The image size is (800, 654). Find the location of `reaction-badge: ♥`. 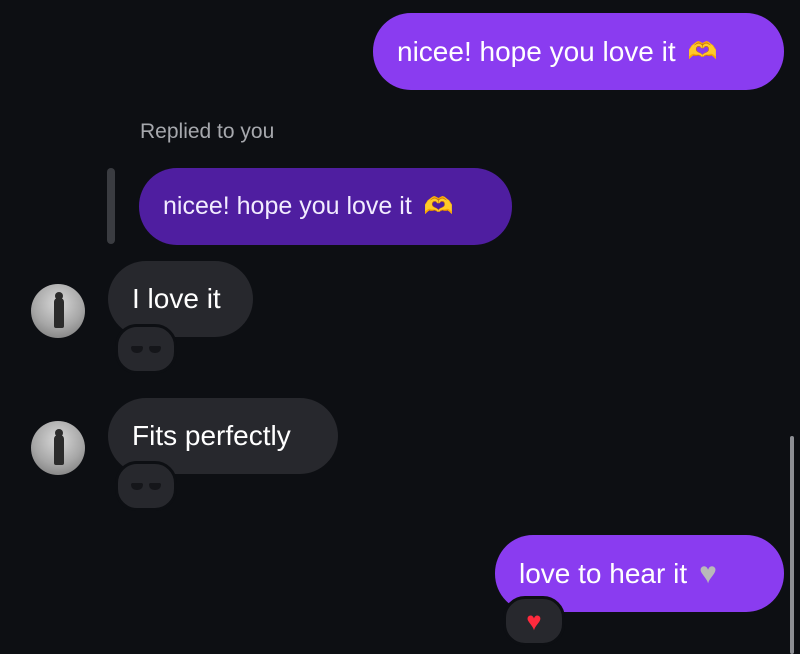

reaction-badge: ♥ is located at coordinates (534, 621).